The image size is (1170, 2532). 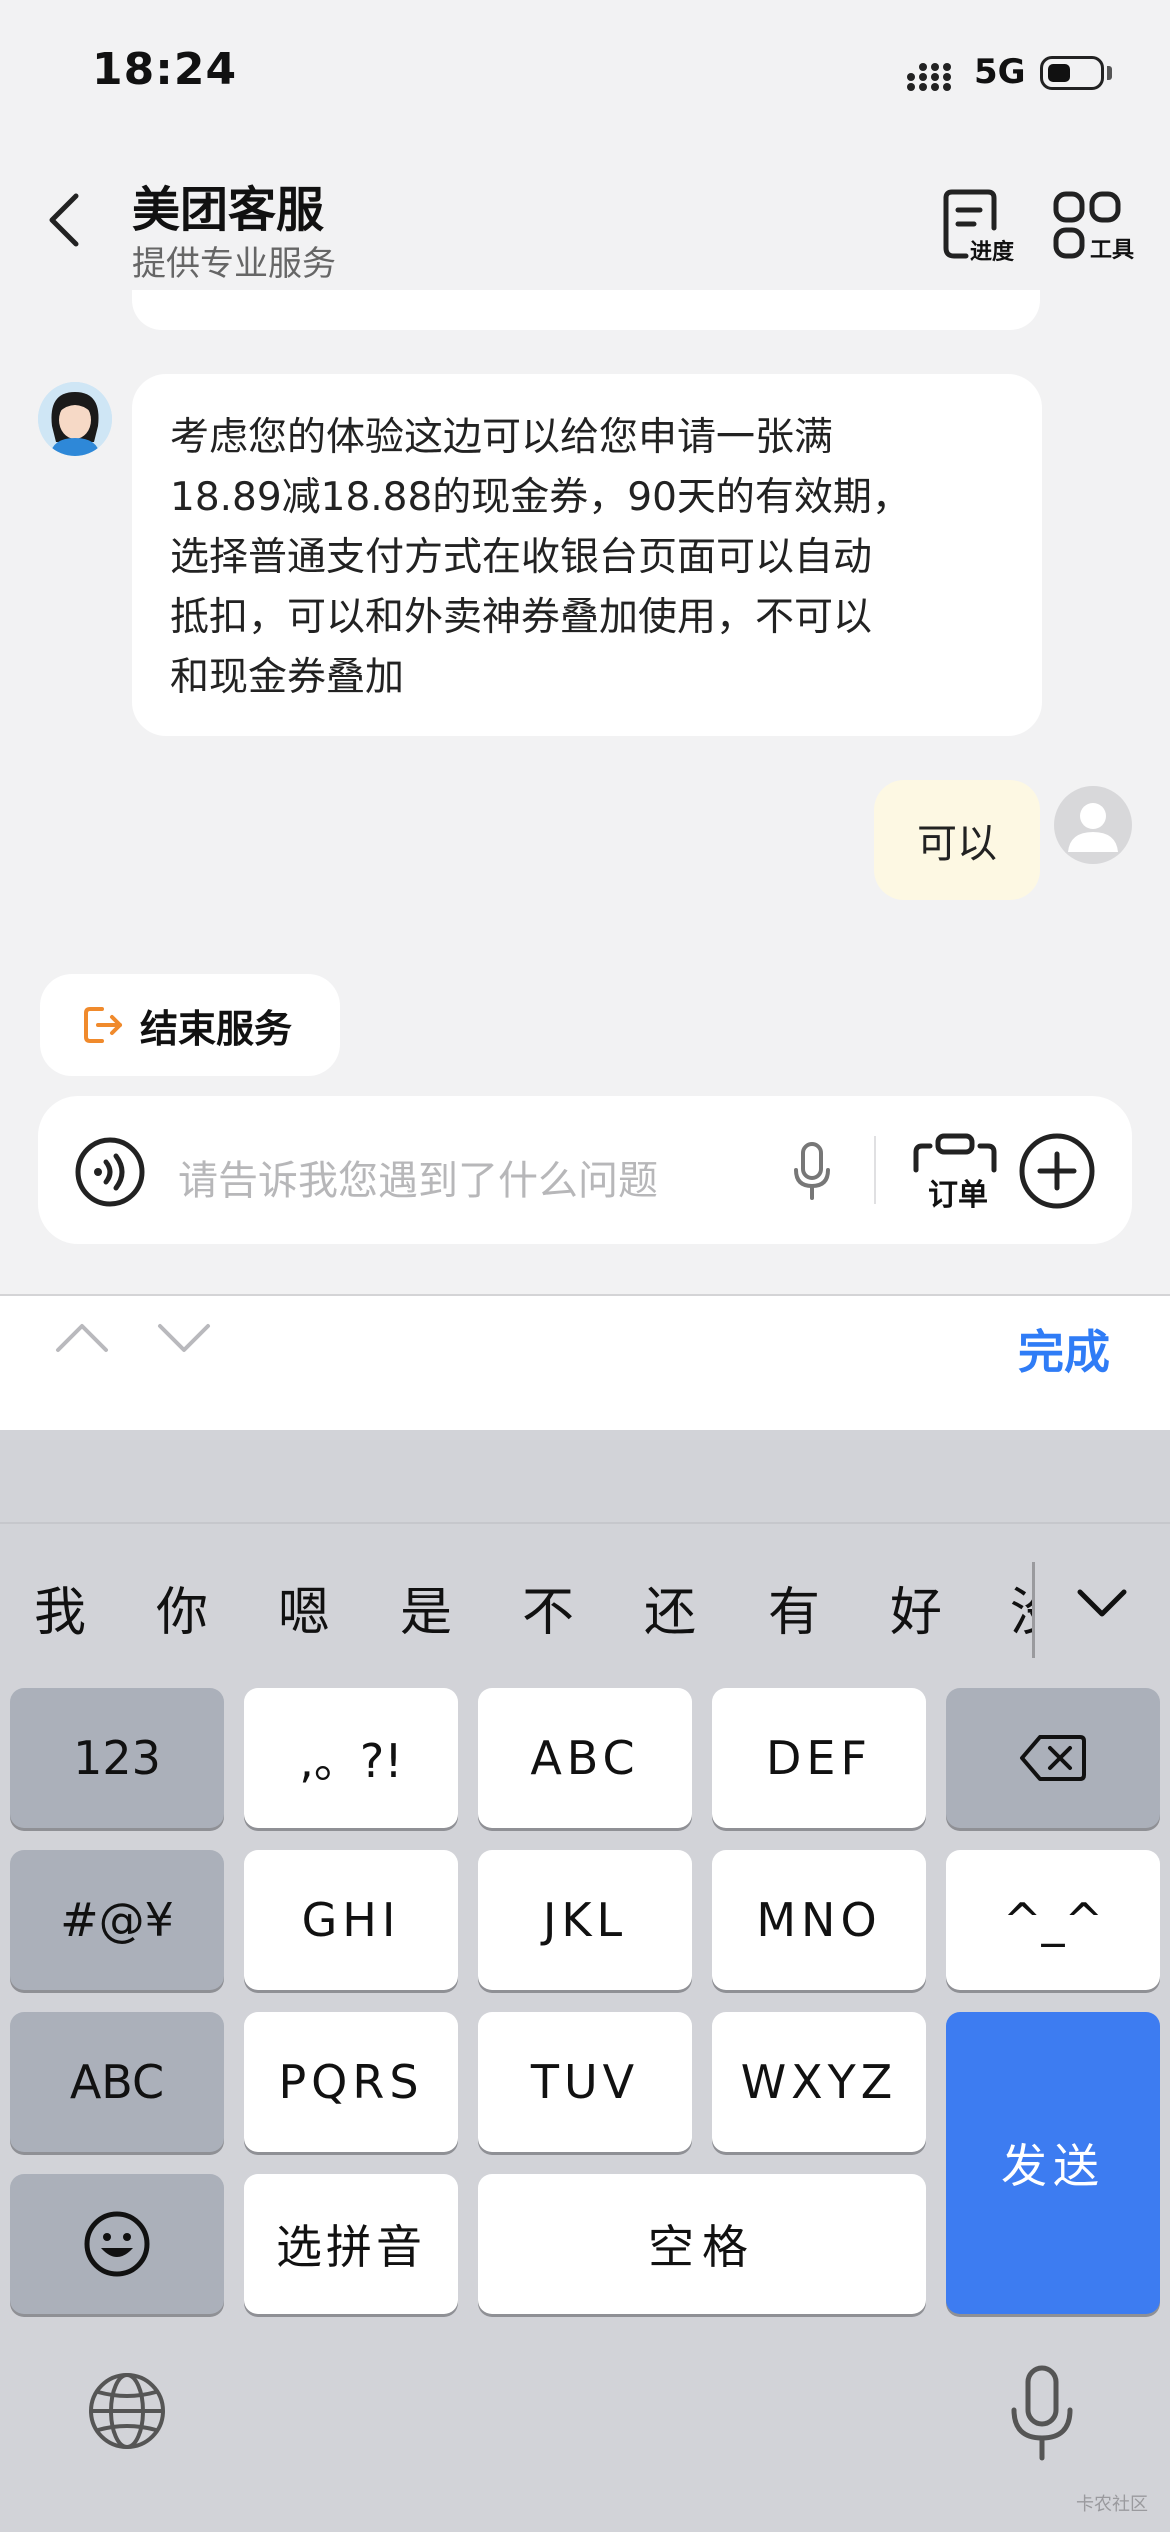 I want to click on battery-icon, so click(x=1072, y=73).